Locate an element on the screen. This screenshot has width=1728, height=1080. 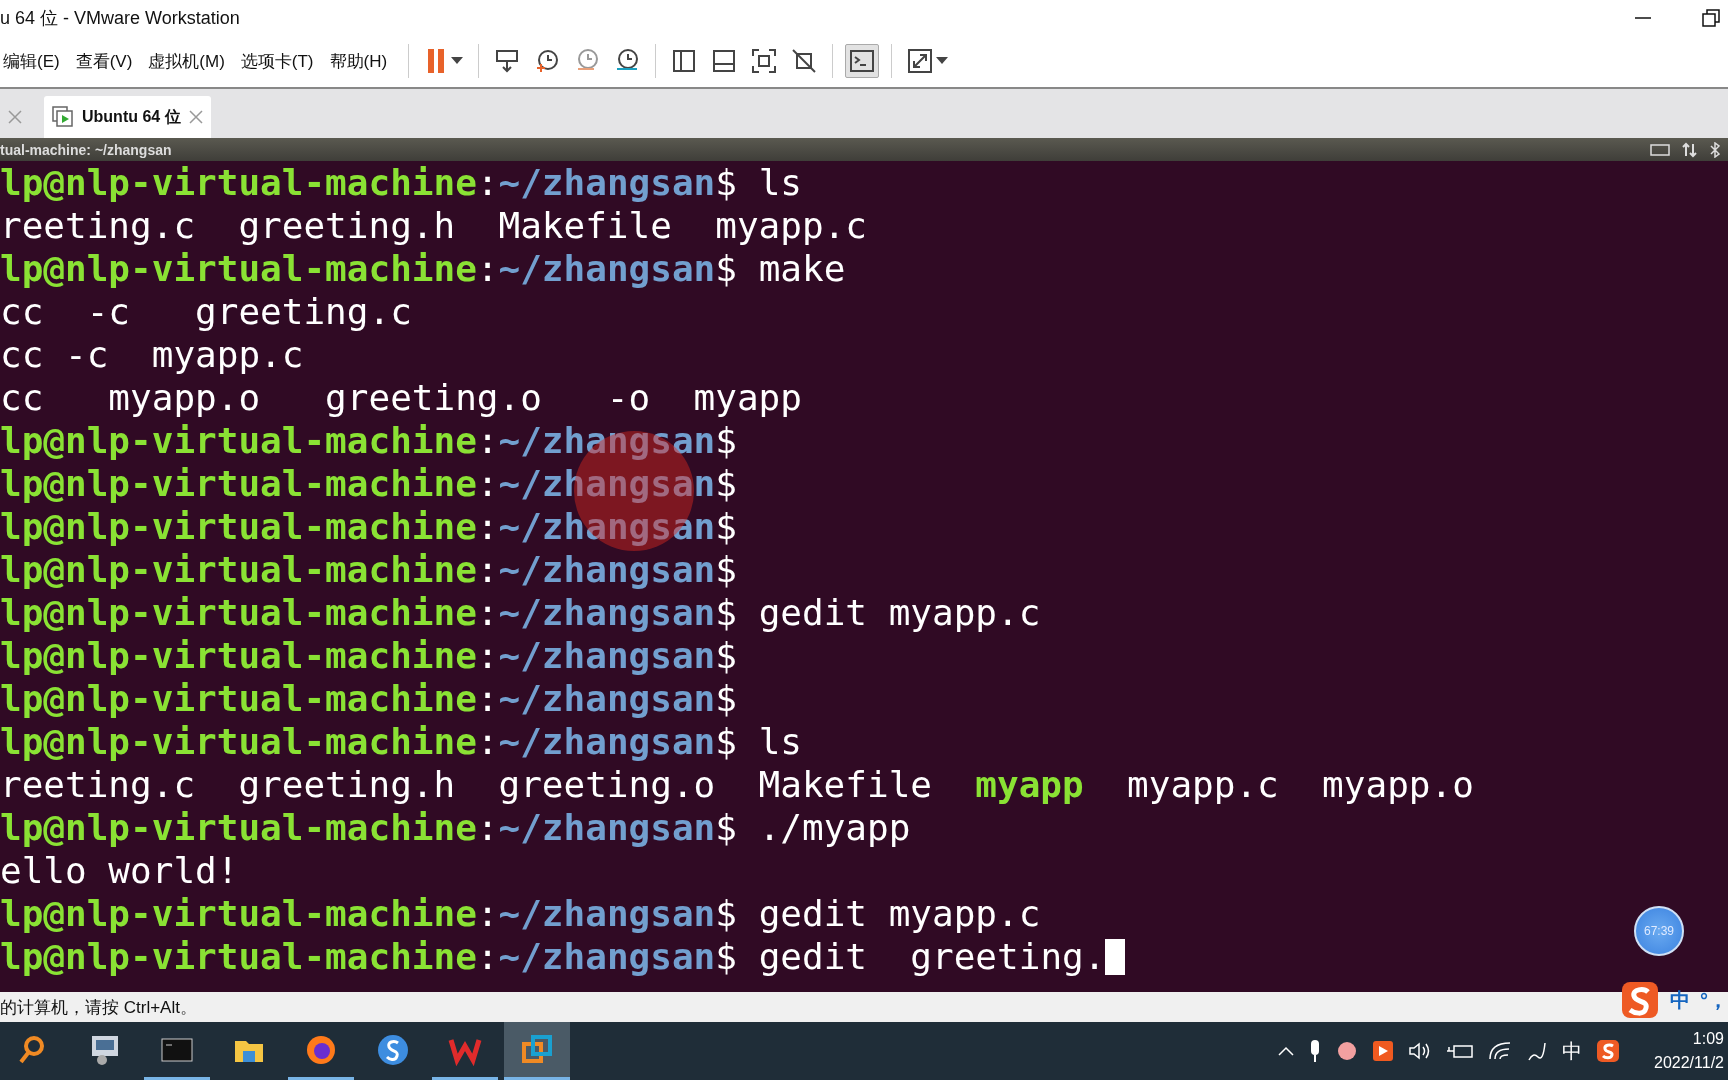
keyboard-icon is located at coordinates (1660, 149).